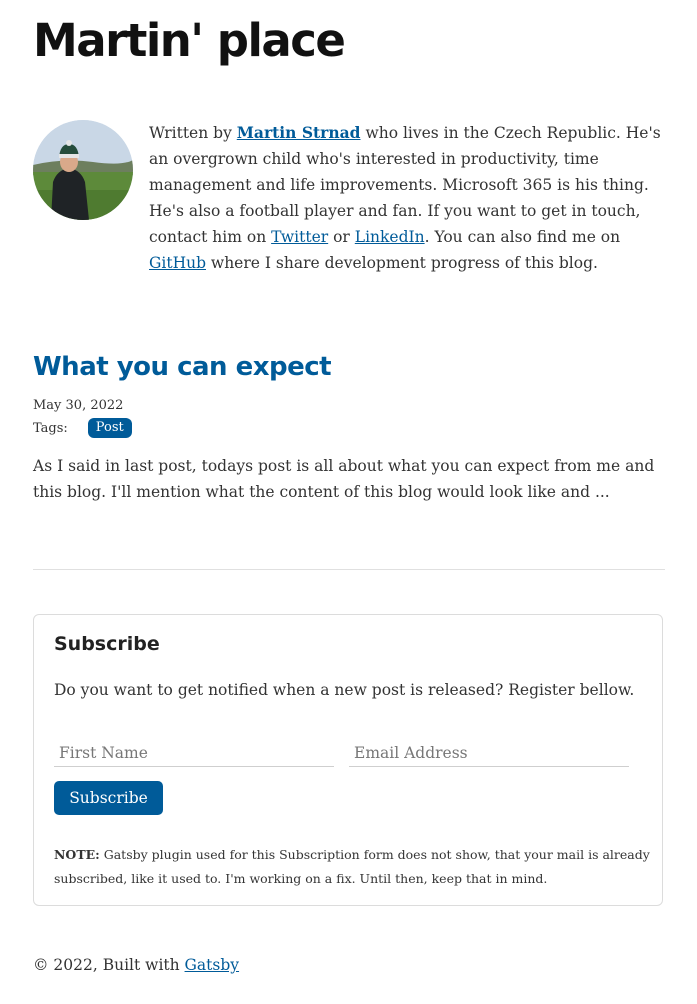  What do you see at coordinates (82, 428) in the screenshot?
I see `post-tags: Tags: Post` at bounding box center [82, 428].